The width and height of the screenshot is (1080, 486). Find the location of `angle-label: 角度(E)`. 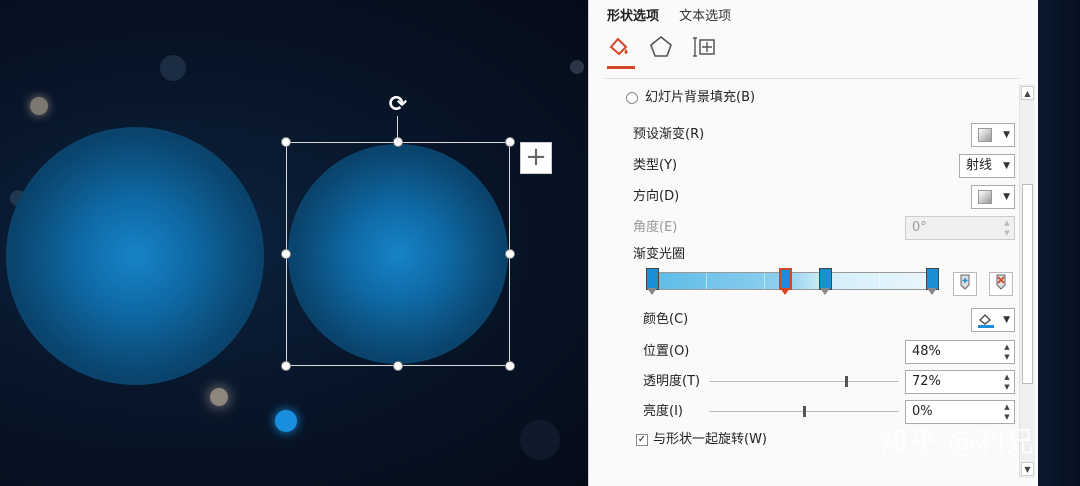

angle-label: 角度(E) is located at coordinates (655, 227).